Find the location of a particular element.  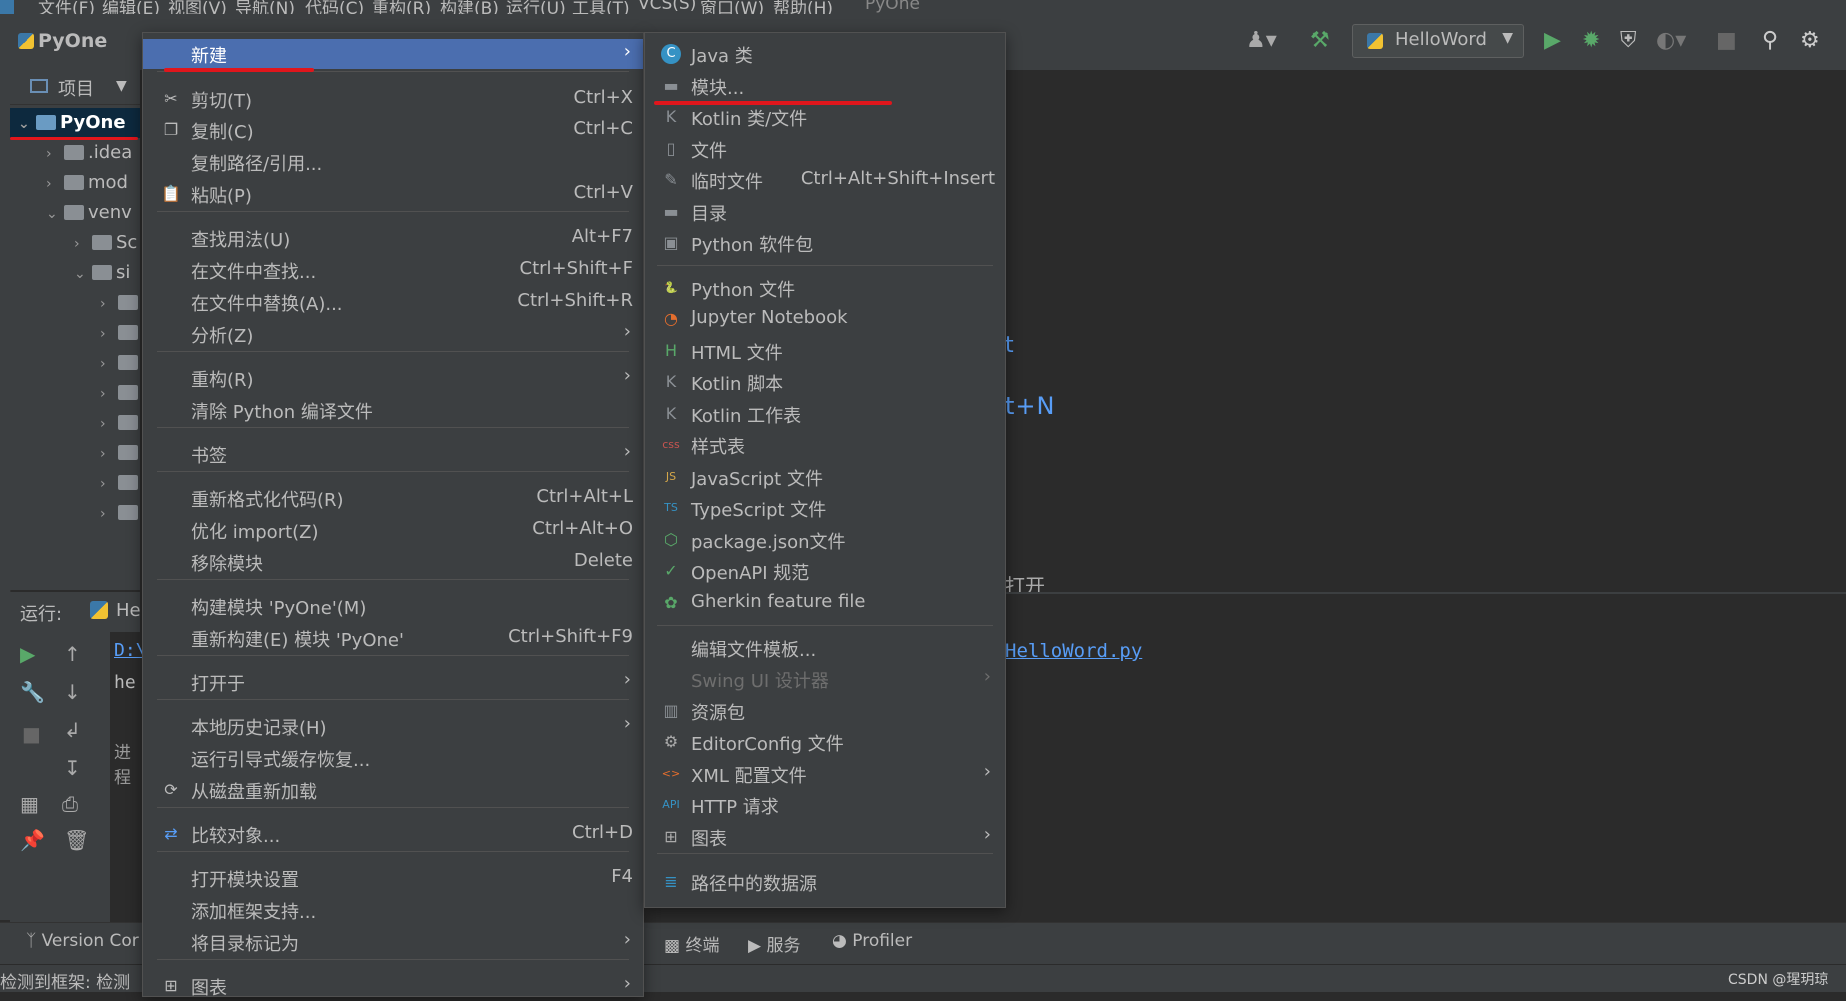

new-menu-item: H HTML 文件 is located at coordinates (825, 351).